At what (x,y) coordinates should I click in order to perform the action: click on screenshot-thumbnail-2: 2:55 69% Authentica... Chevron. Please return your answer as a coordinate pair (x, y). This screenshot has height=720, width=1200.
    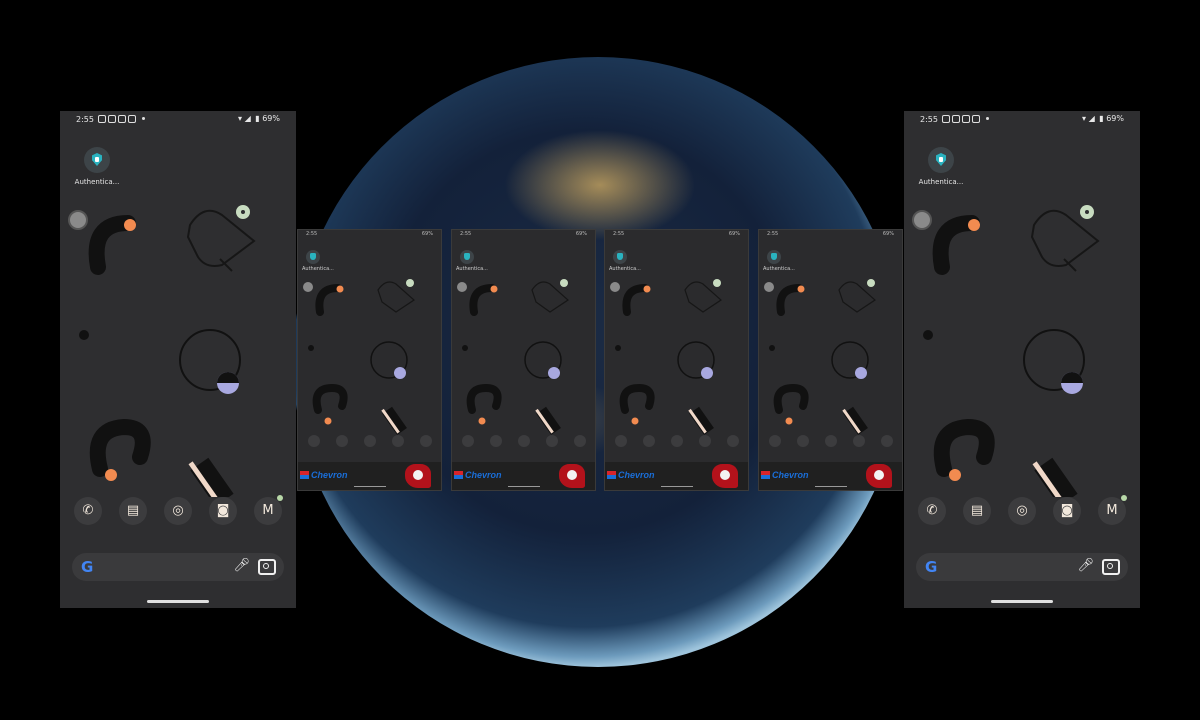
    Looking at the image, I should click on (523, 360).